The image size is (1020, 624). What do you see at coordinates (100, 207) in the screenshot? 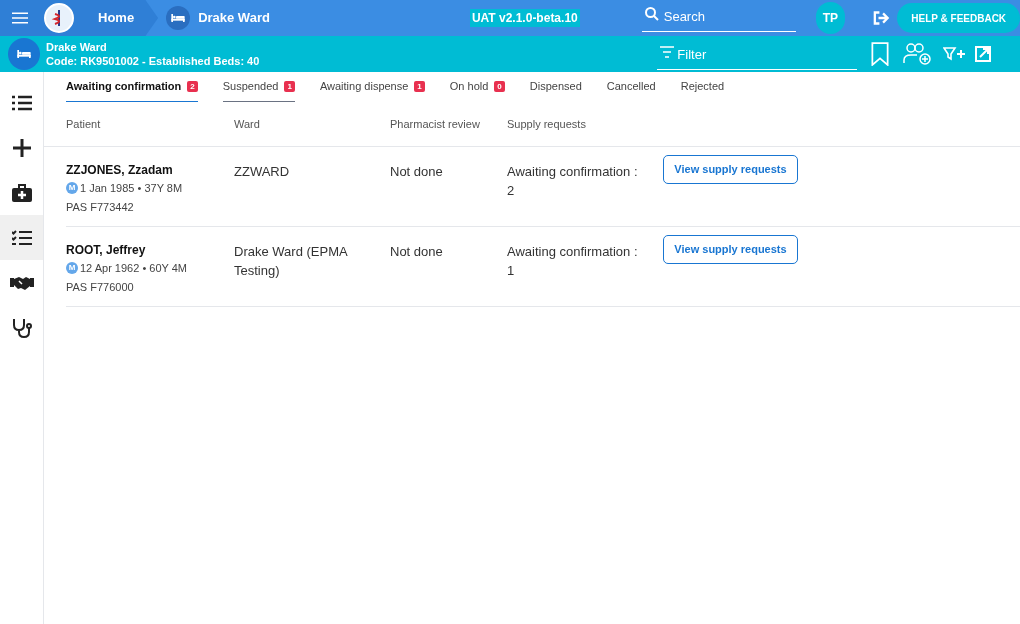
I see `pas-number: PAS F773442` at bounding box center [100, 207].